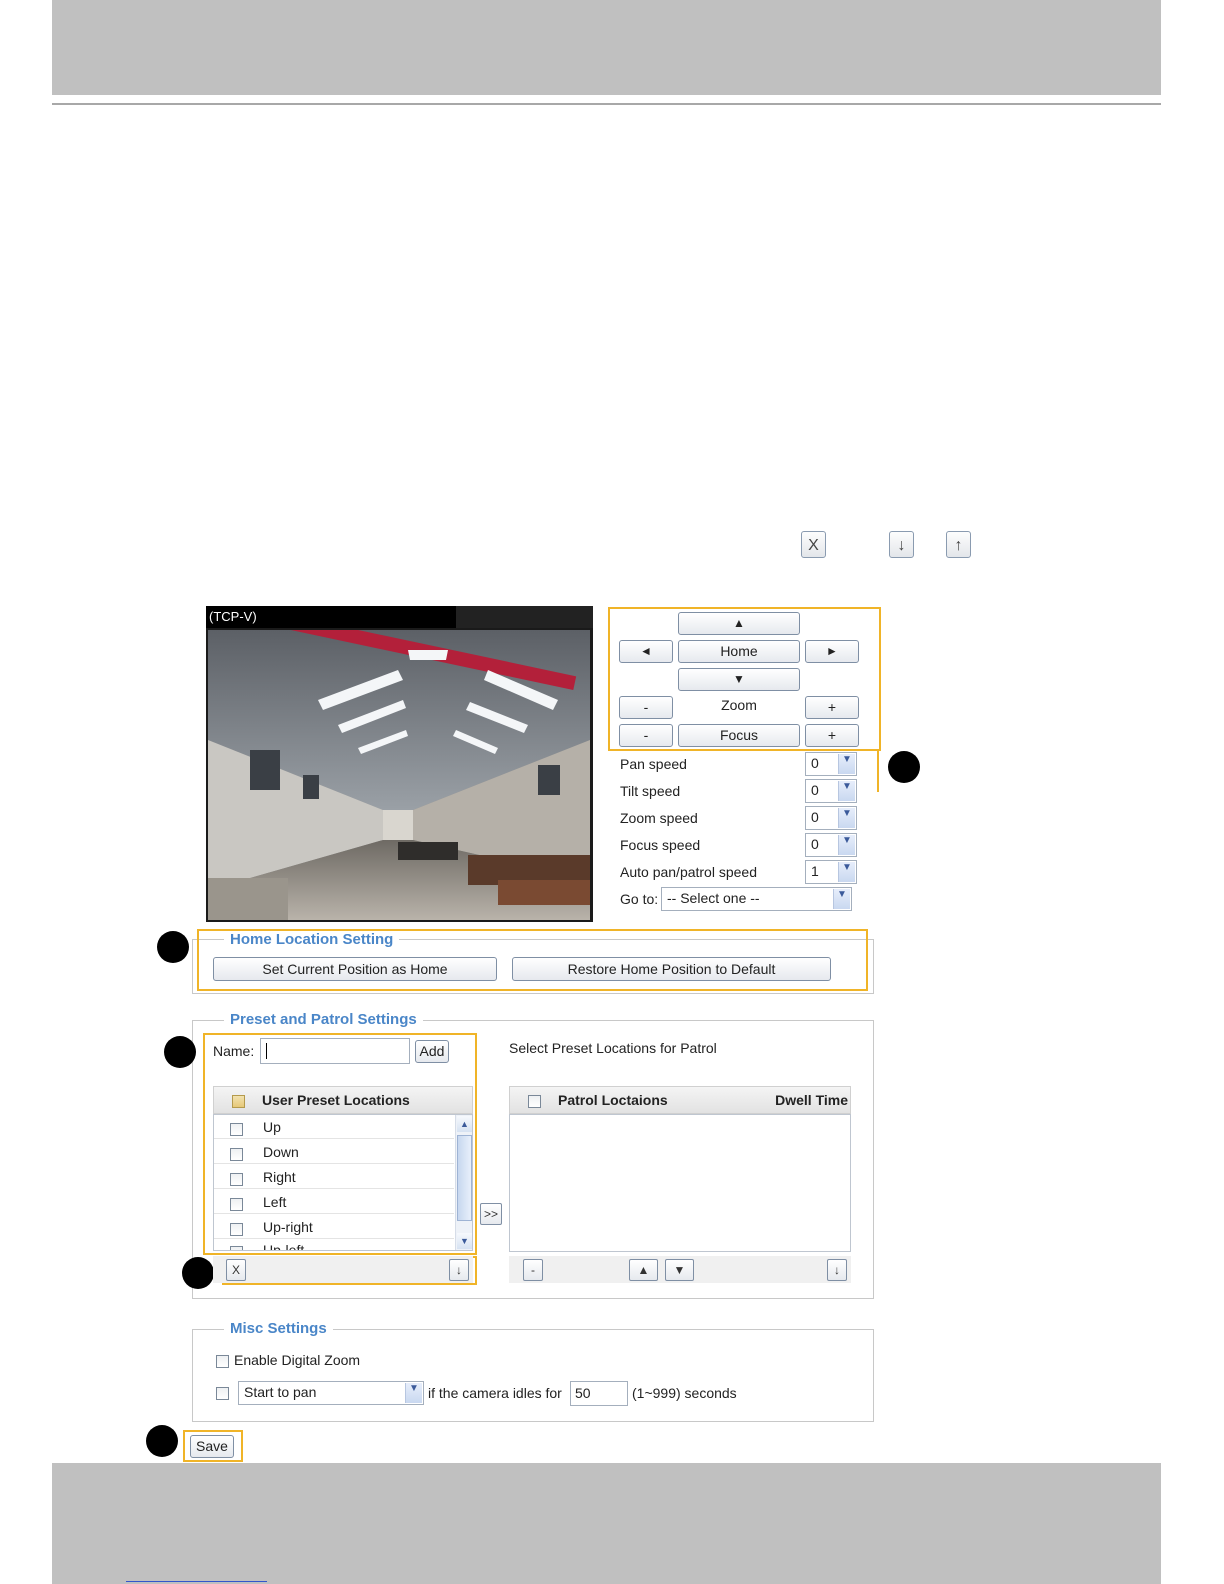  I want to click on zoom-label: Zoom, so click(739, 705).